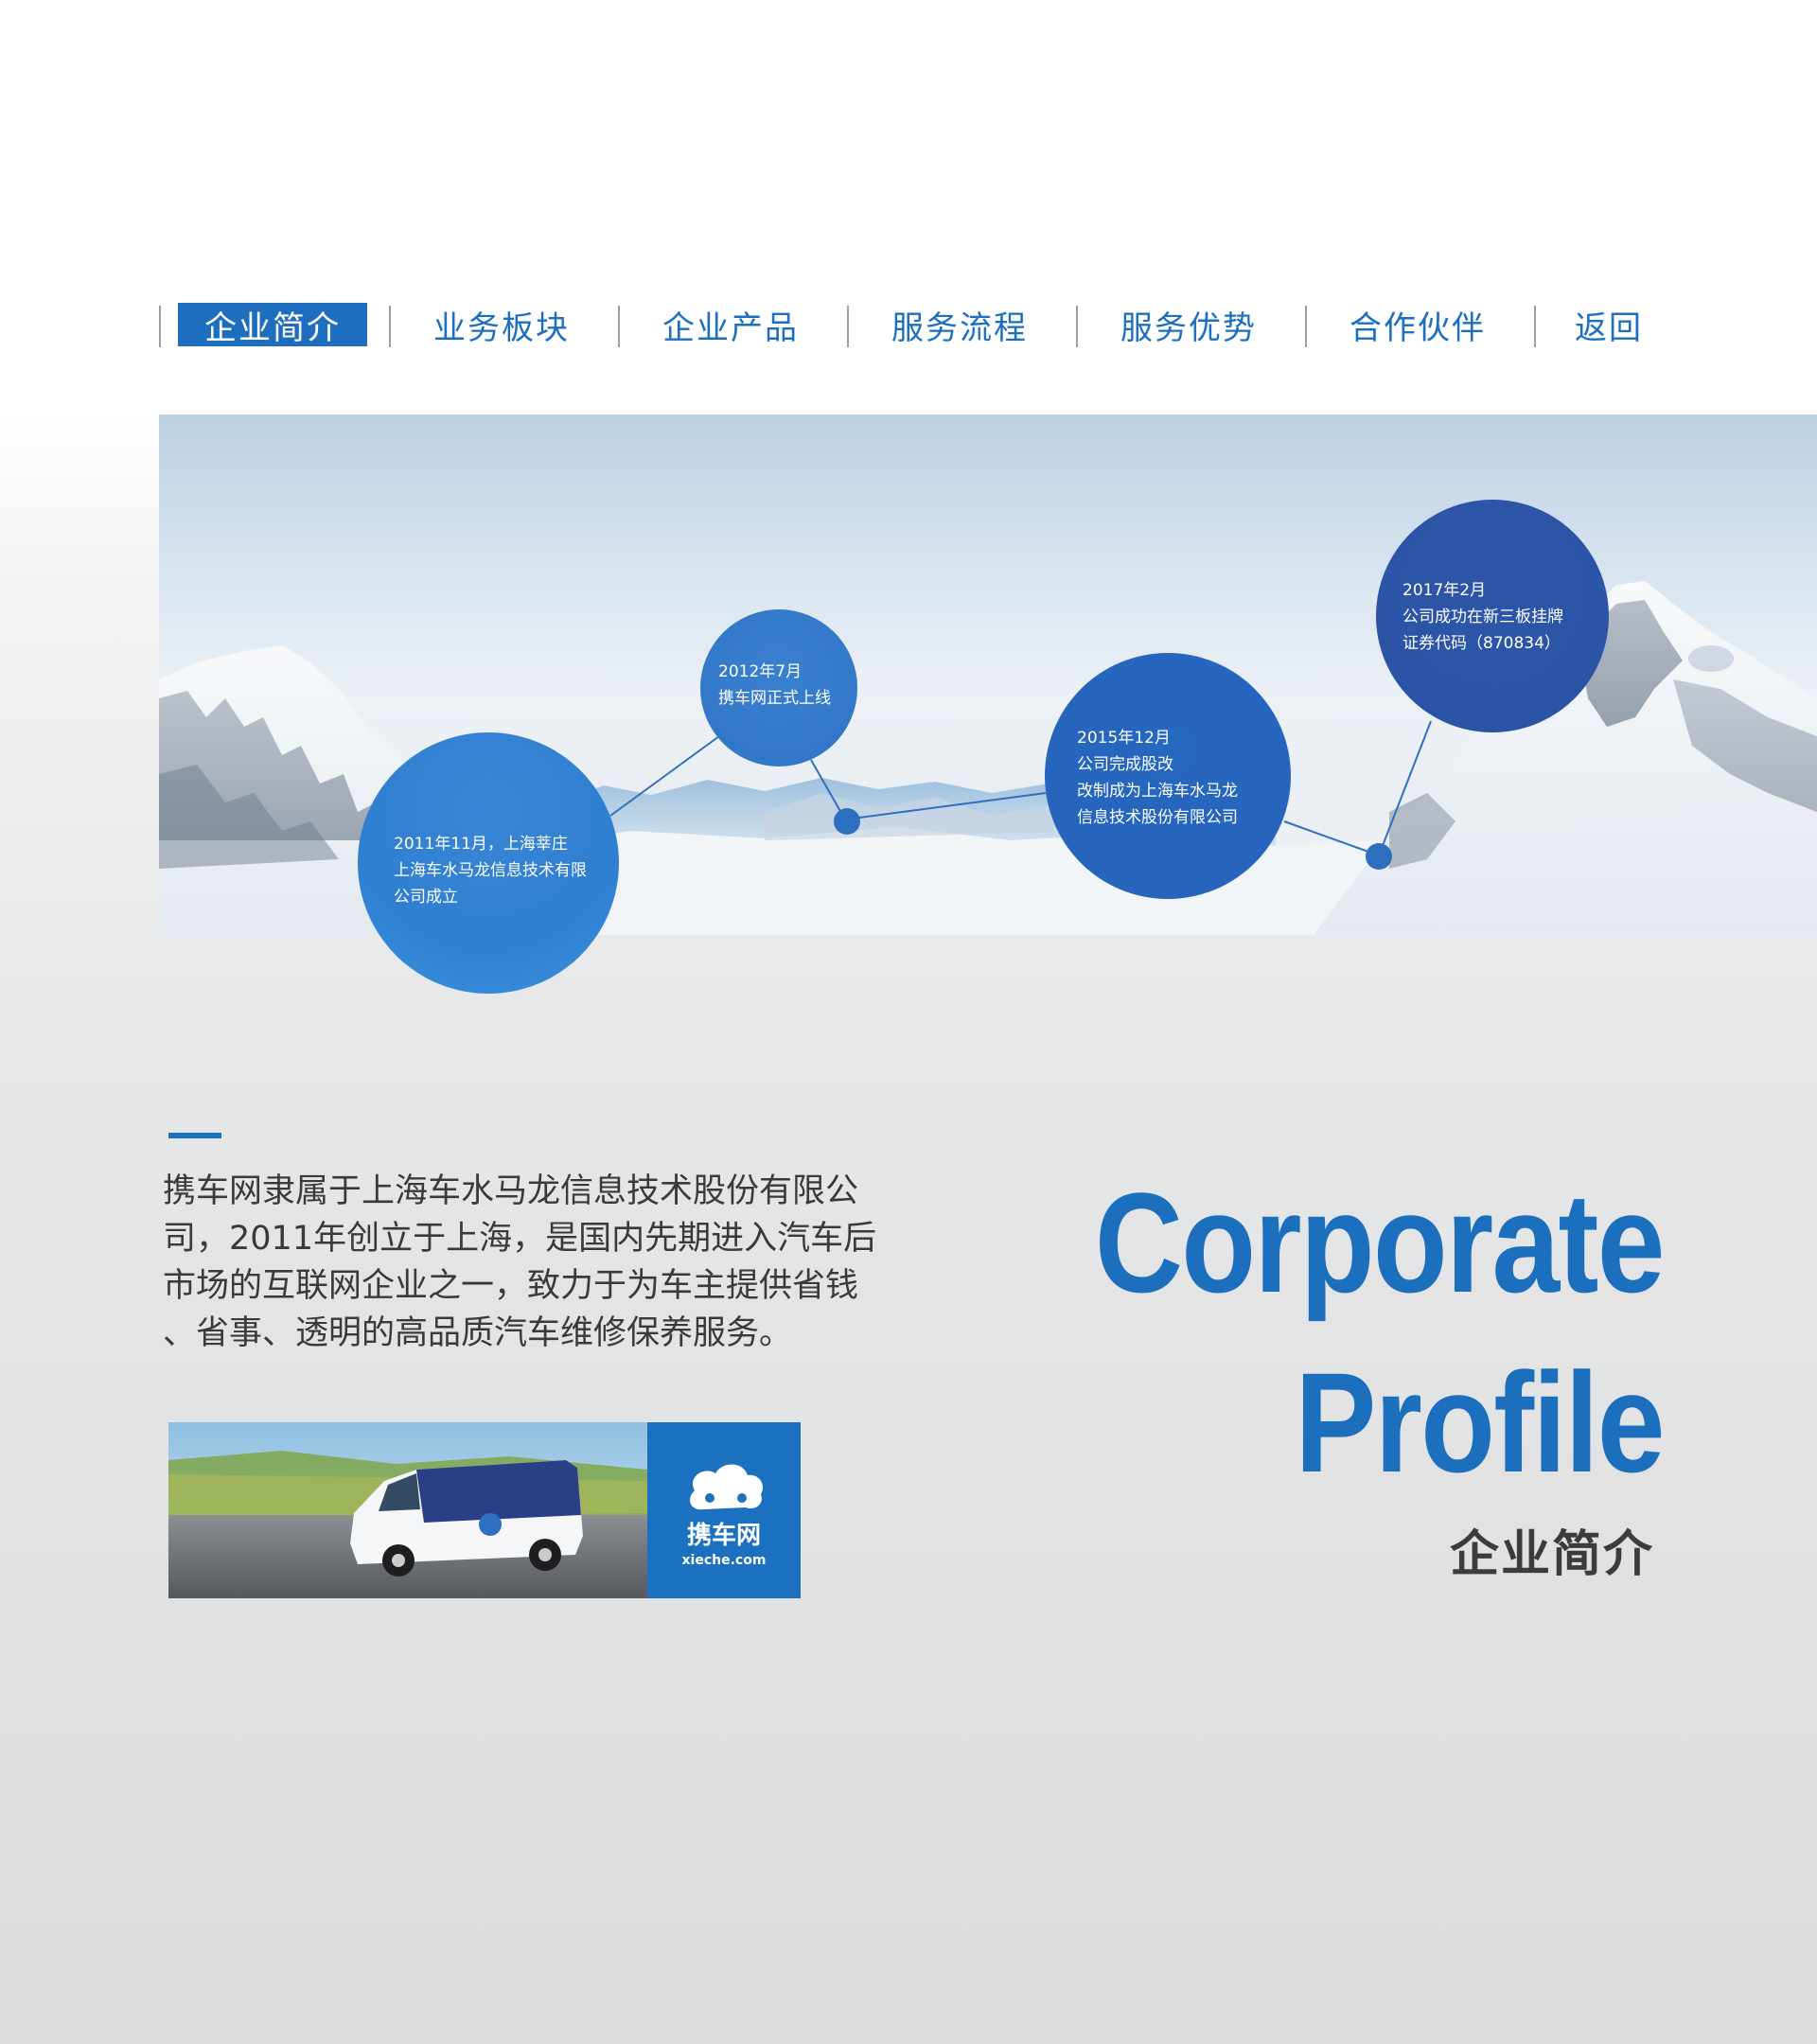  Describe the element at coordinates (724, 1510) in the screenshot. I see `logo-panel` at that location.